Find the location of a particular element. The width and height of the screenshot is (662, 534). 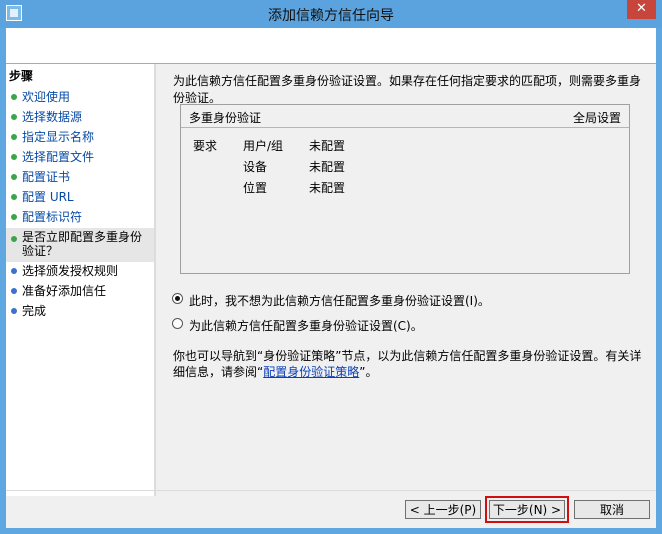

close-button: ✕ is located at coordinates (641, 9).